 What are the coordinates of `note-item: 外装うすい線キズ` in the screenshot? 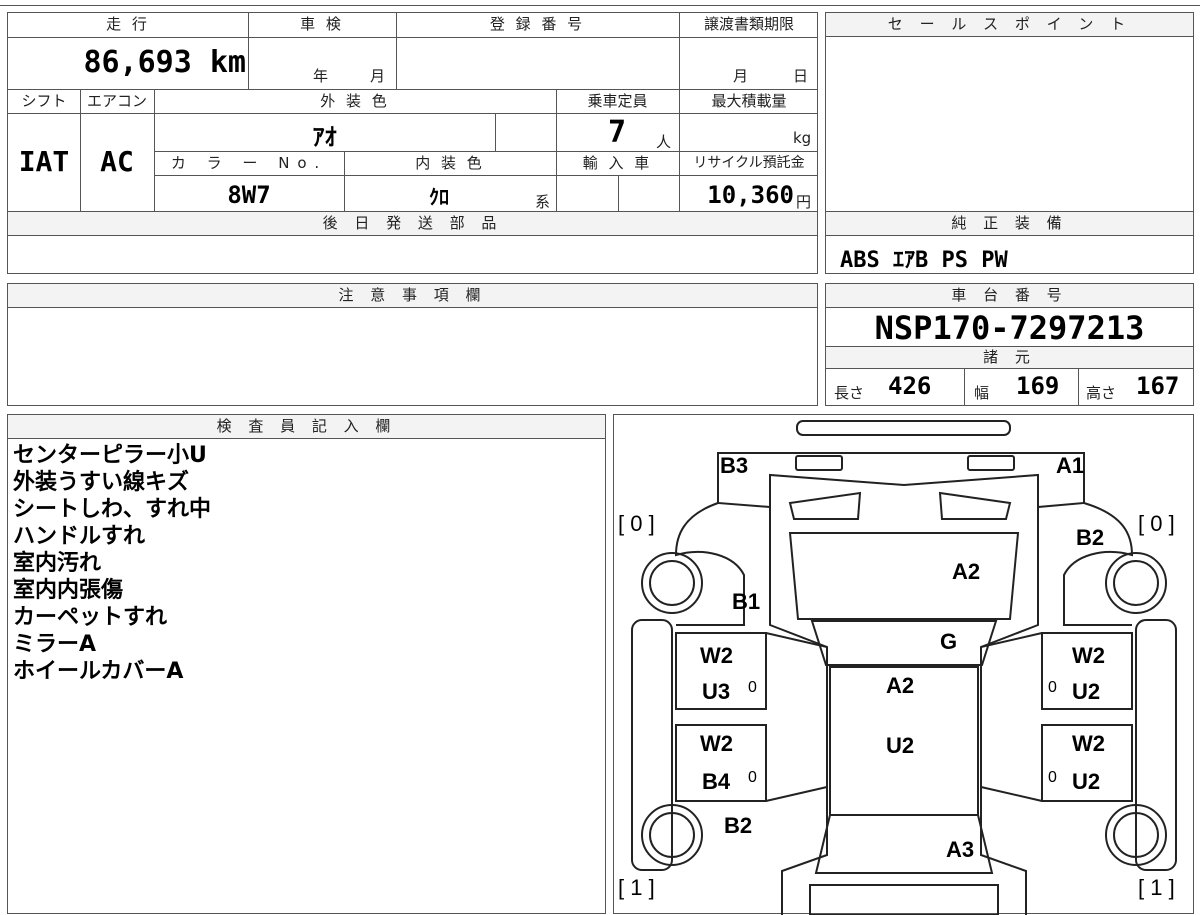 It's located at (101, 482).